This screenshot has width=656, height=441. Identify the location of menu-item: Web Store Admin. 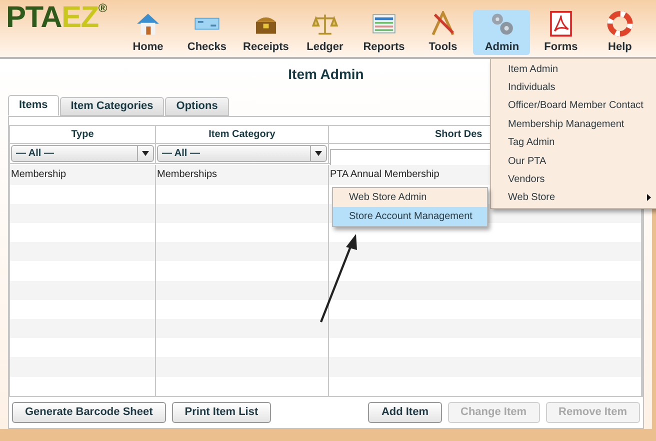
(410, 197).